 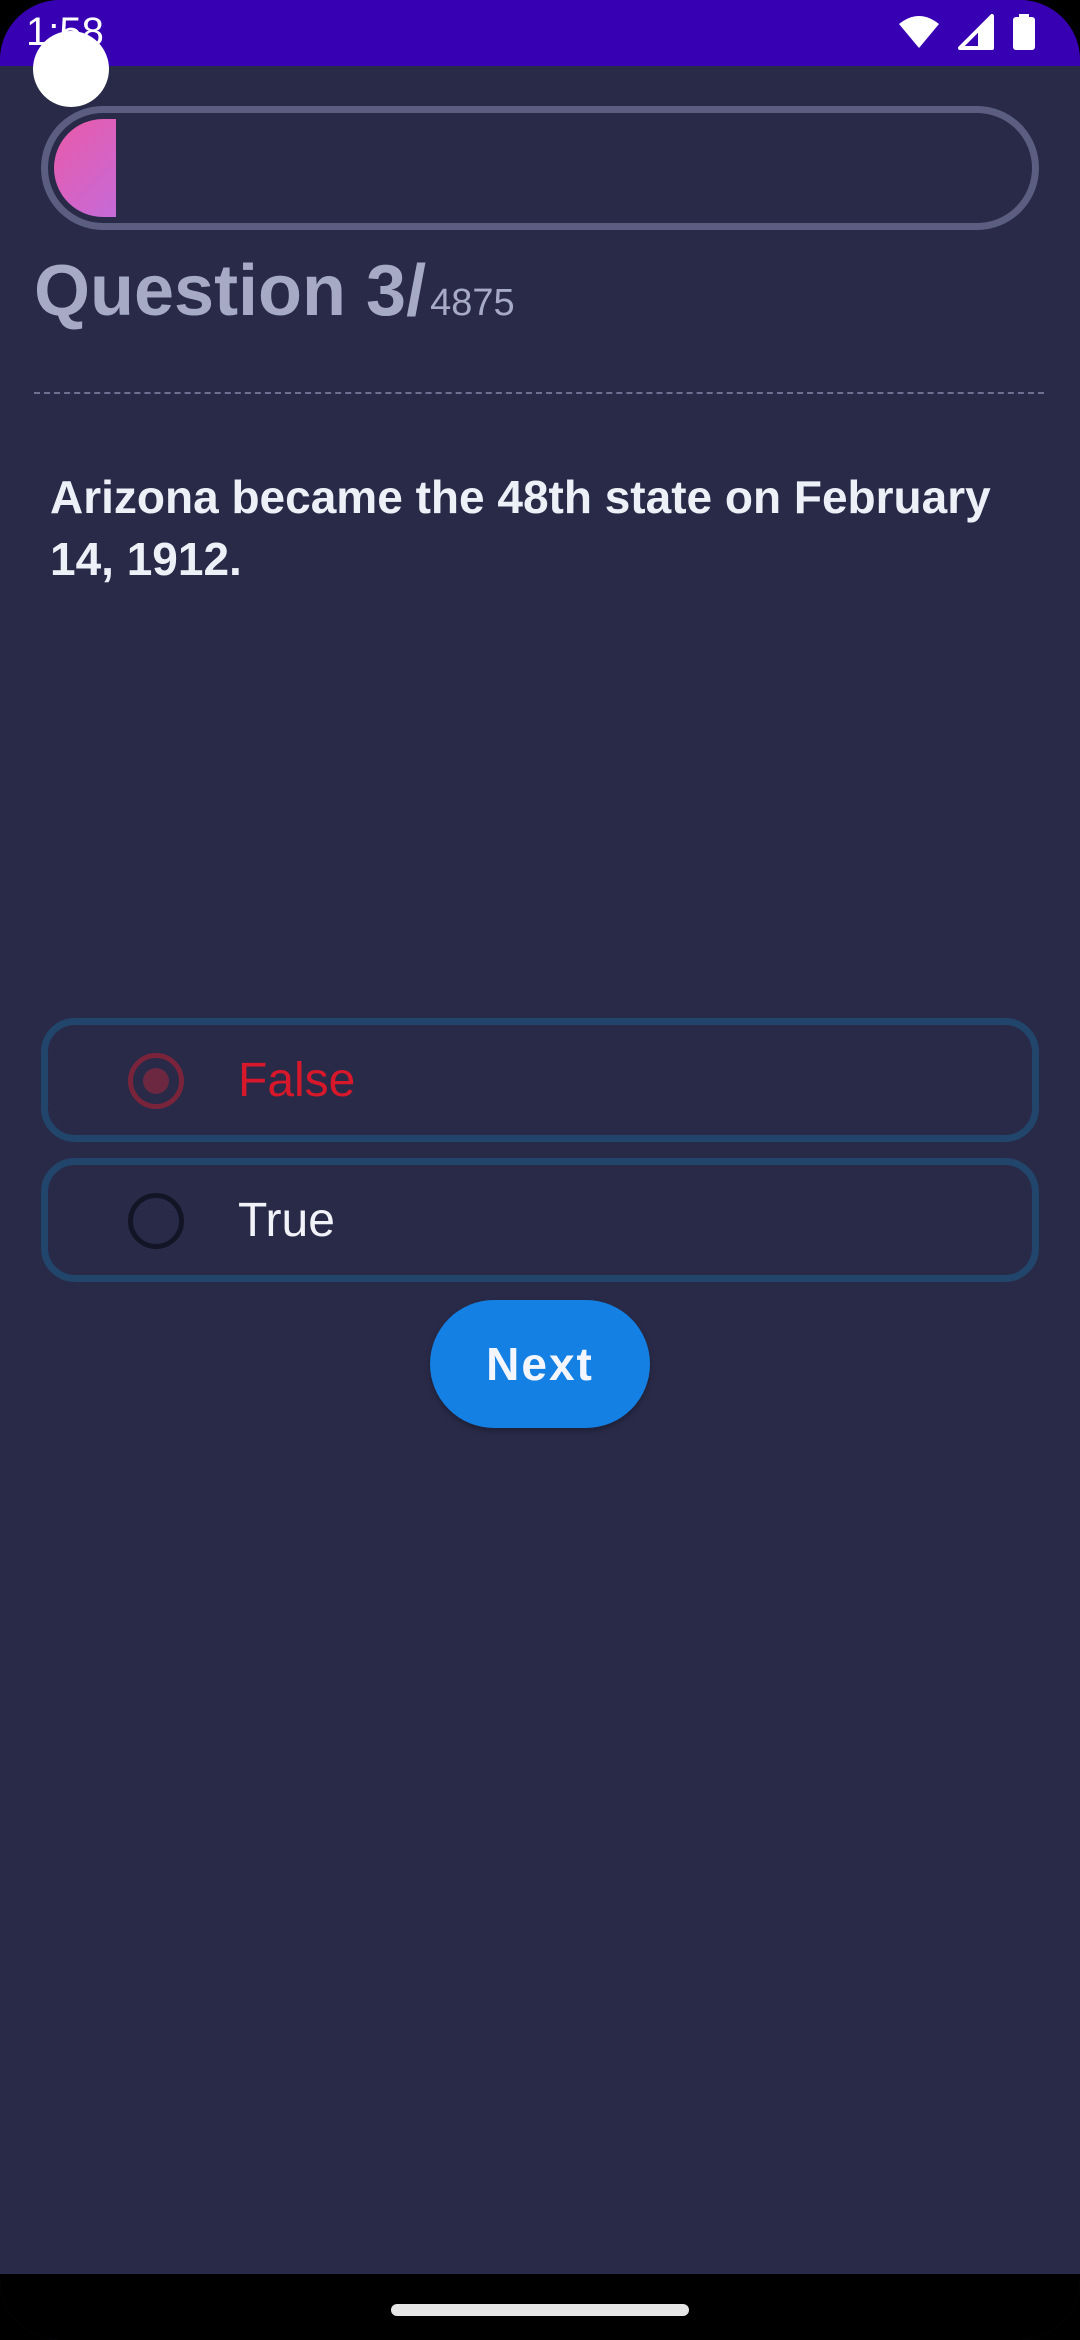 What do you see at coordinates (976, 32) in the screenshot?
I see `cellular-signal-icon` at bounding box center [976, 32].